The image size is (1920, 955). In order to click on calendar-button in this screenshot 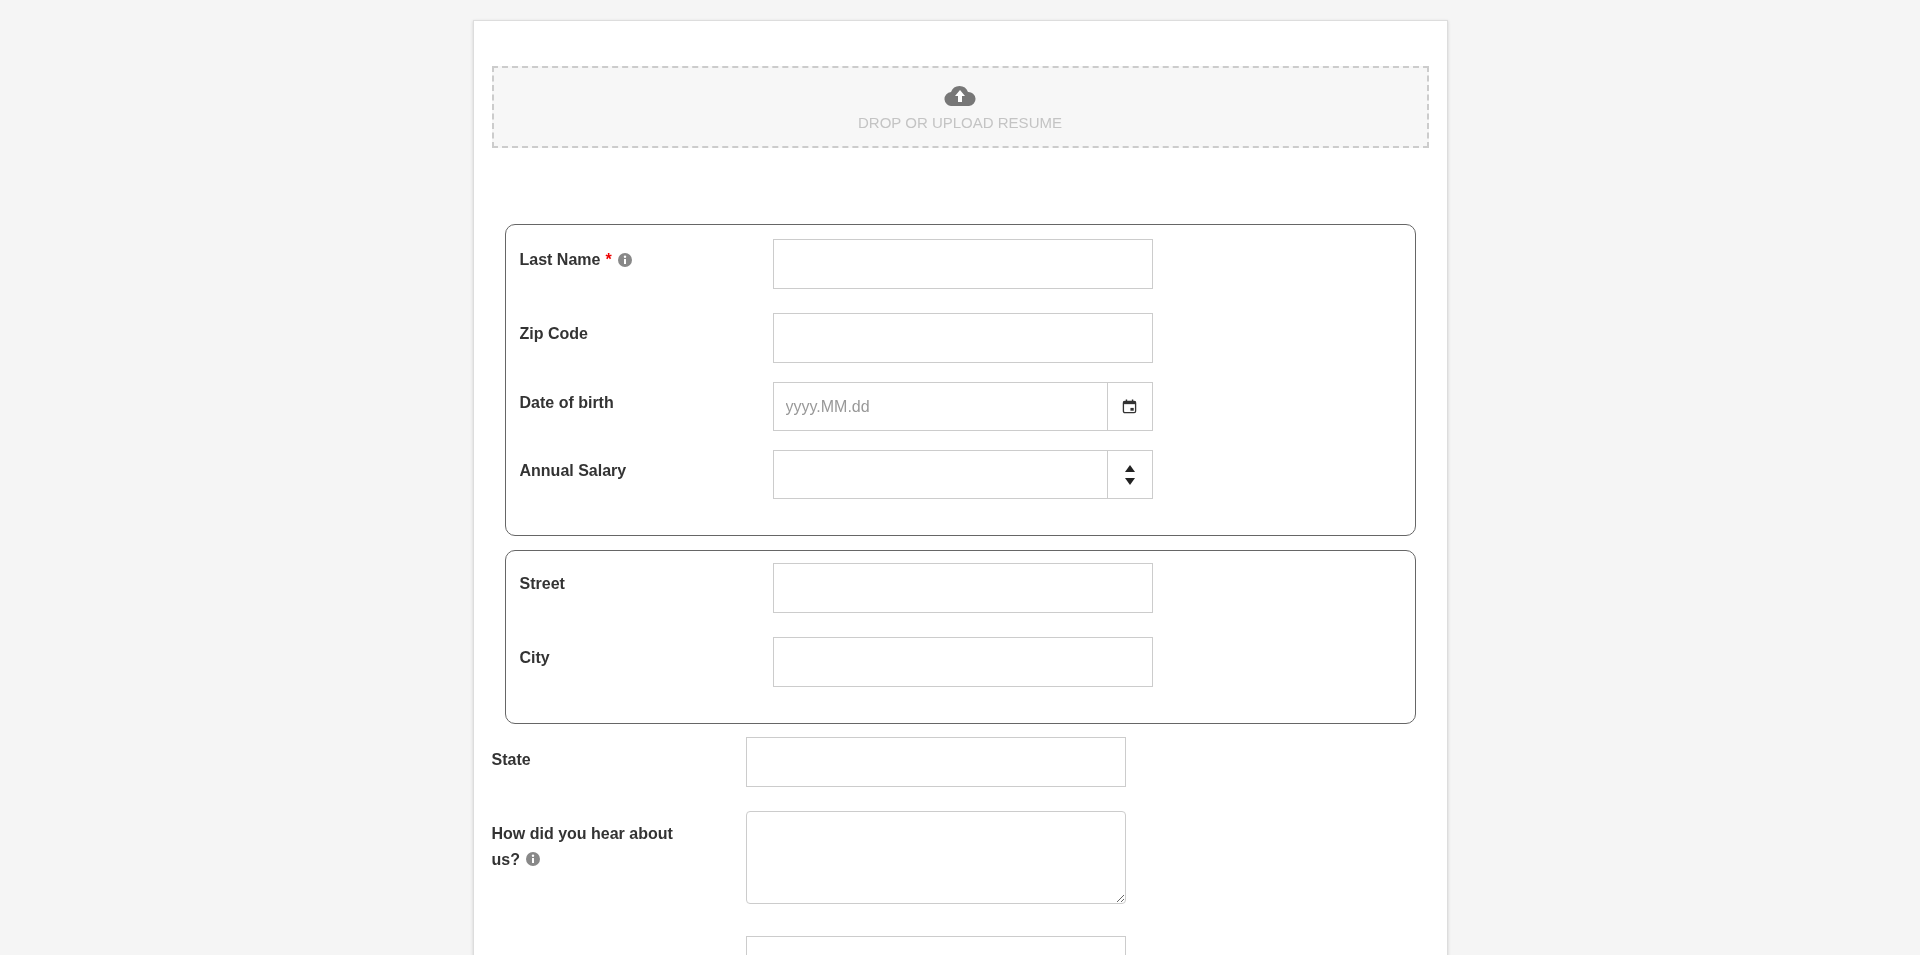, I will do `click(1129, 406)`.